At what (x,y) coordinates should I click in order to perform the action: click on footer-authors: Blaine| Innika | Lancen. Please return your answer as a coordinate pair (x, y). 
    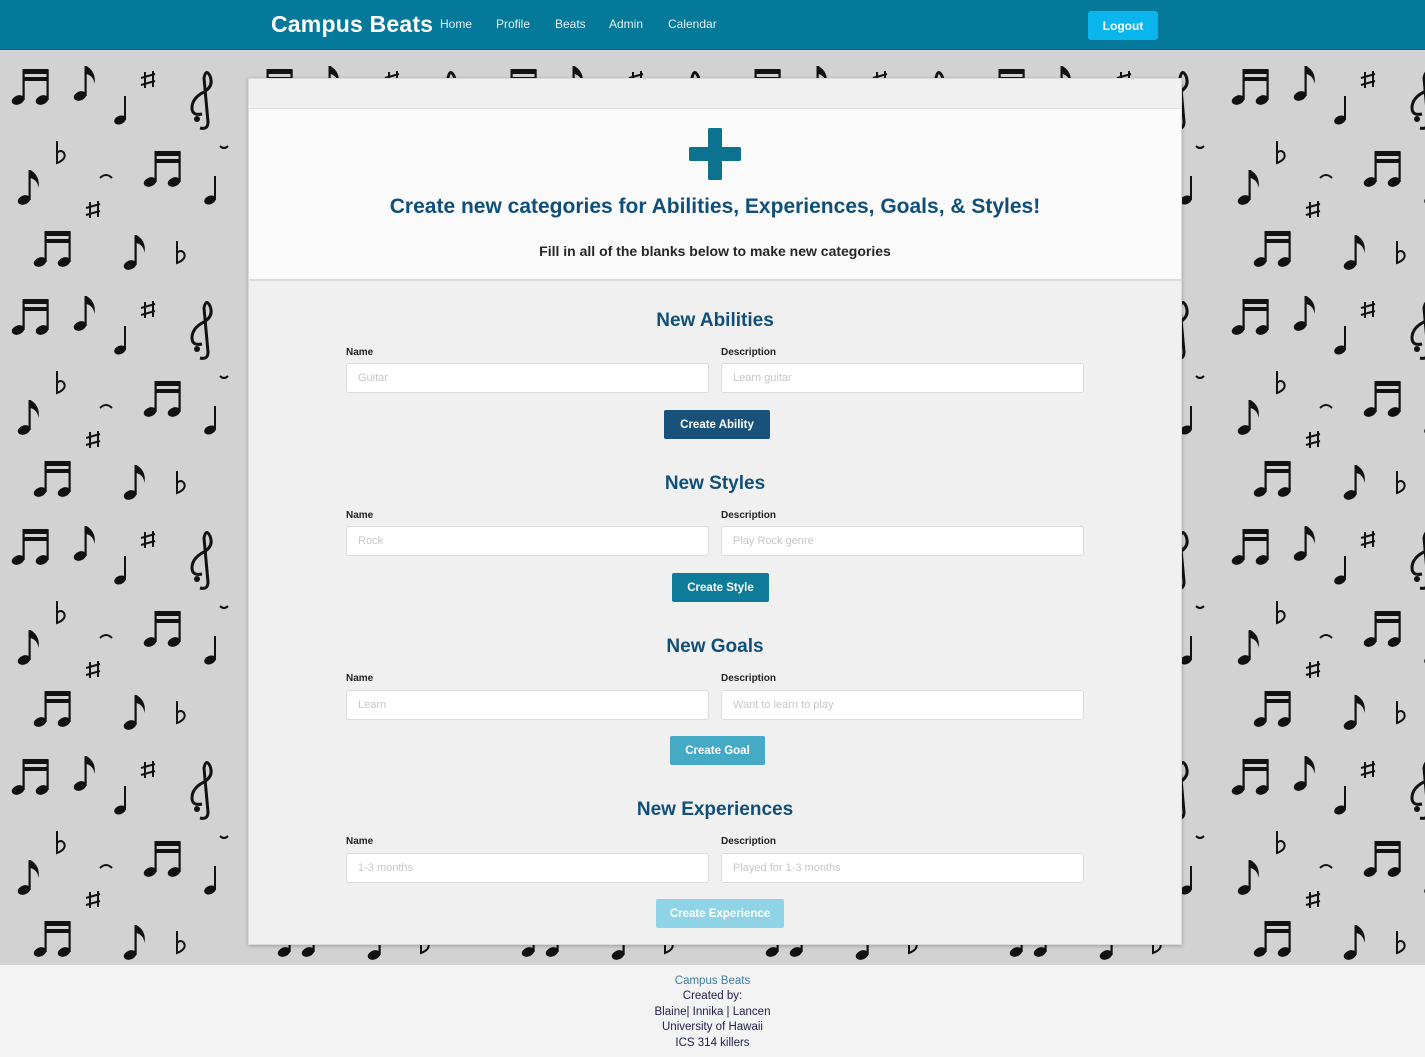
    Looking at the image, I should click on (712, 1011).